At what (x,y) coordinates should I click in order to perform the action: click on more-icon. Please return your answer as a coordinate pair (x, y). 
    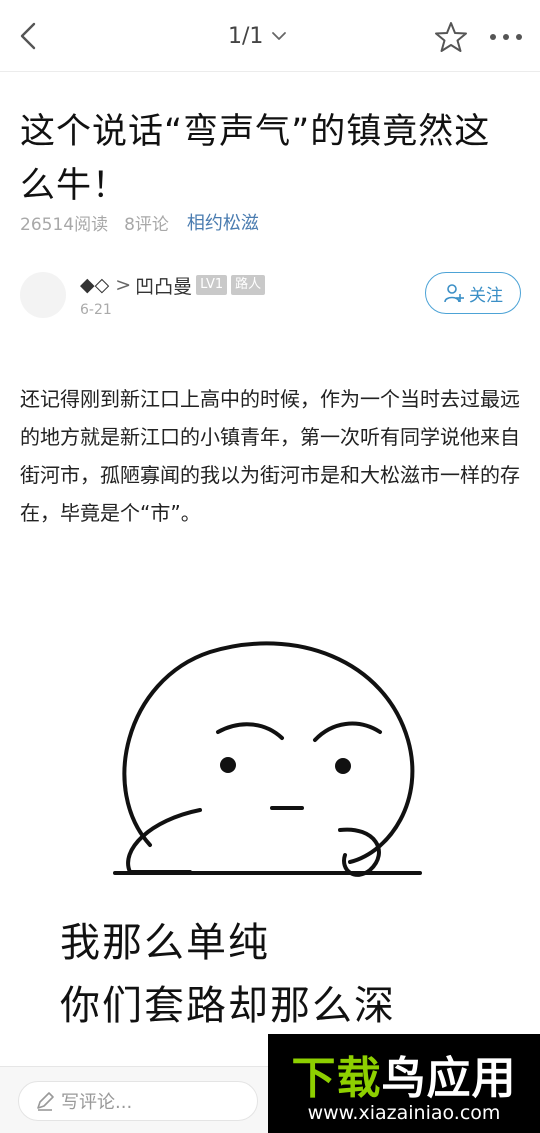
    Looking at the image, I should click on (506, 37).